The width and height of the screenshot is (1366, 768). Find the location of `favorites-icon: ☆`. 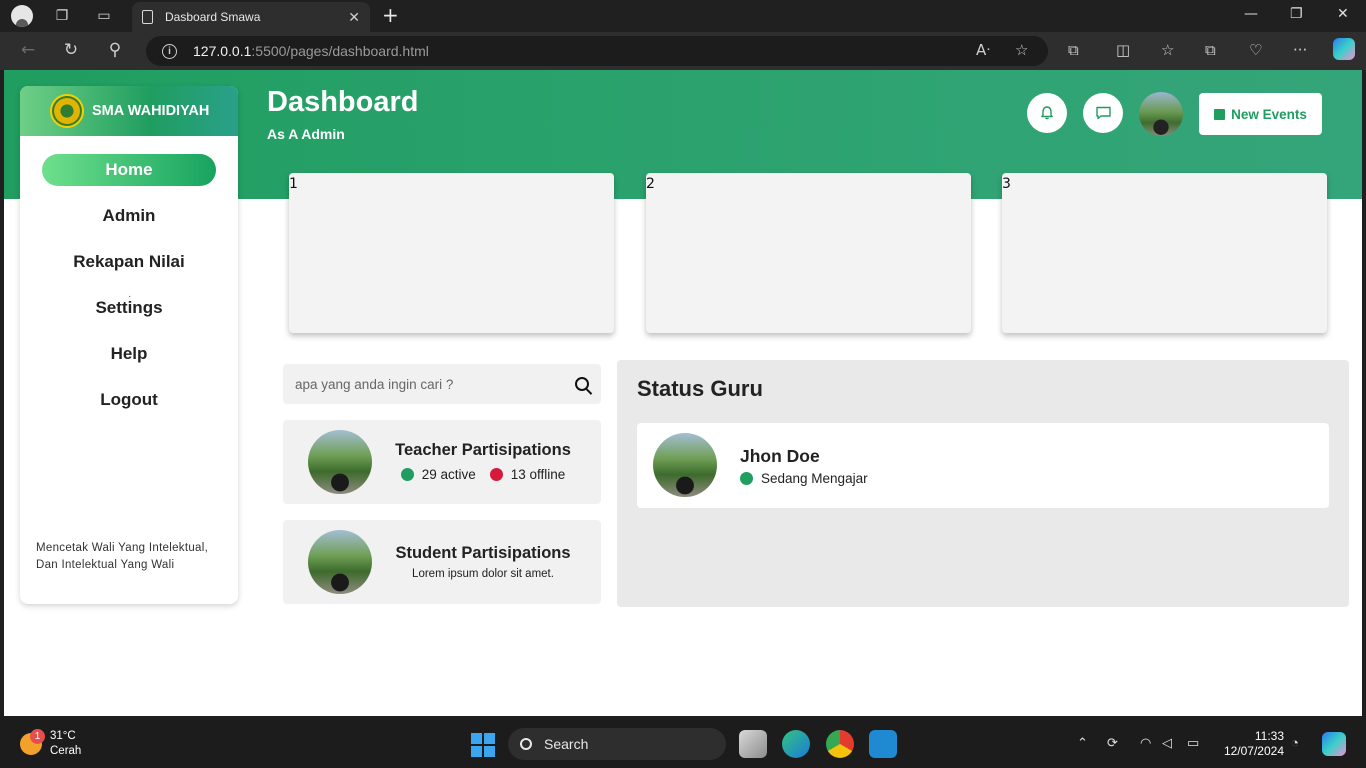

favorites-icon: ☆ is located at coordinates (1167, 50).